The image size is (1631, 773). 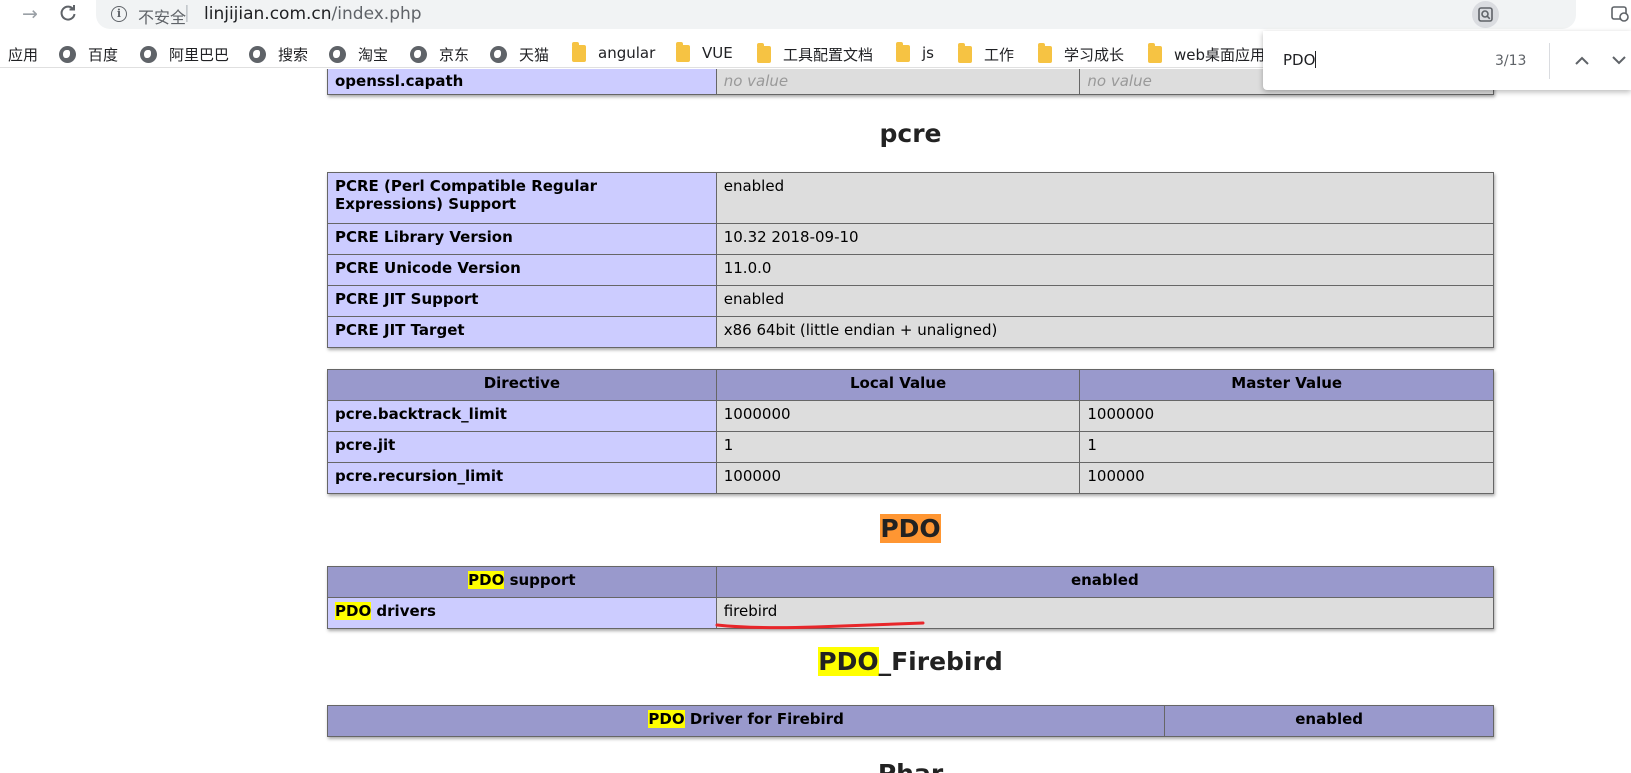 I want to click on pdo-firebird-table: PDO Driver for Firebird enabled, so click(x=910, y=721).